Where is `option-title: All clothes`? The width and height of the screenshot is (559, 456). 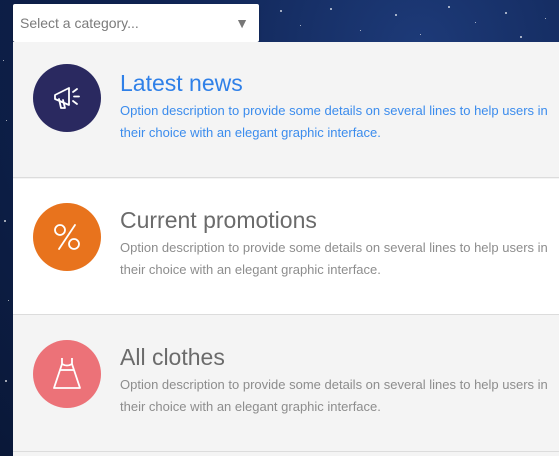 option-title: All clothes is located at coordinates (172, 357).